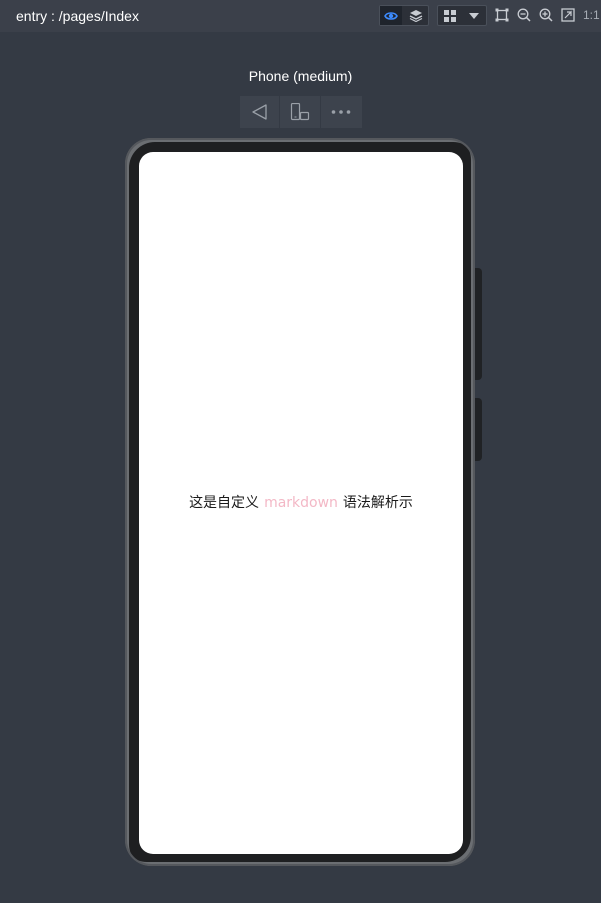  I want to click on back-button, so click(260, 112).